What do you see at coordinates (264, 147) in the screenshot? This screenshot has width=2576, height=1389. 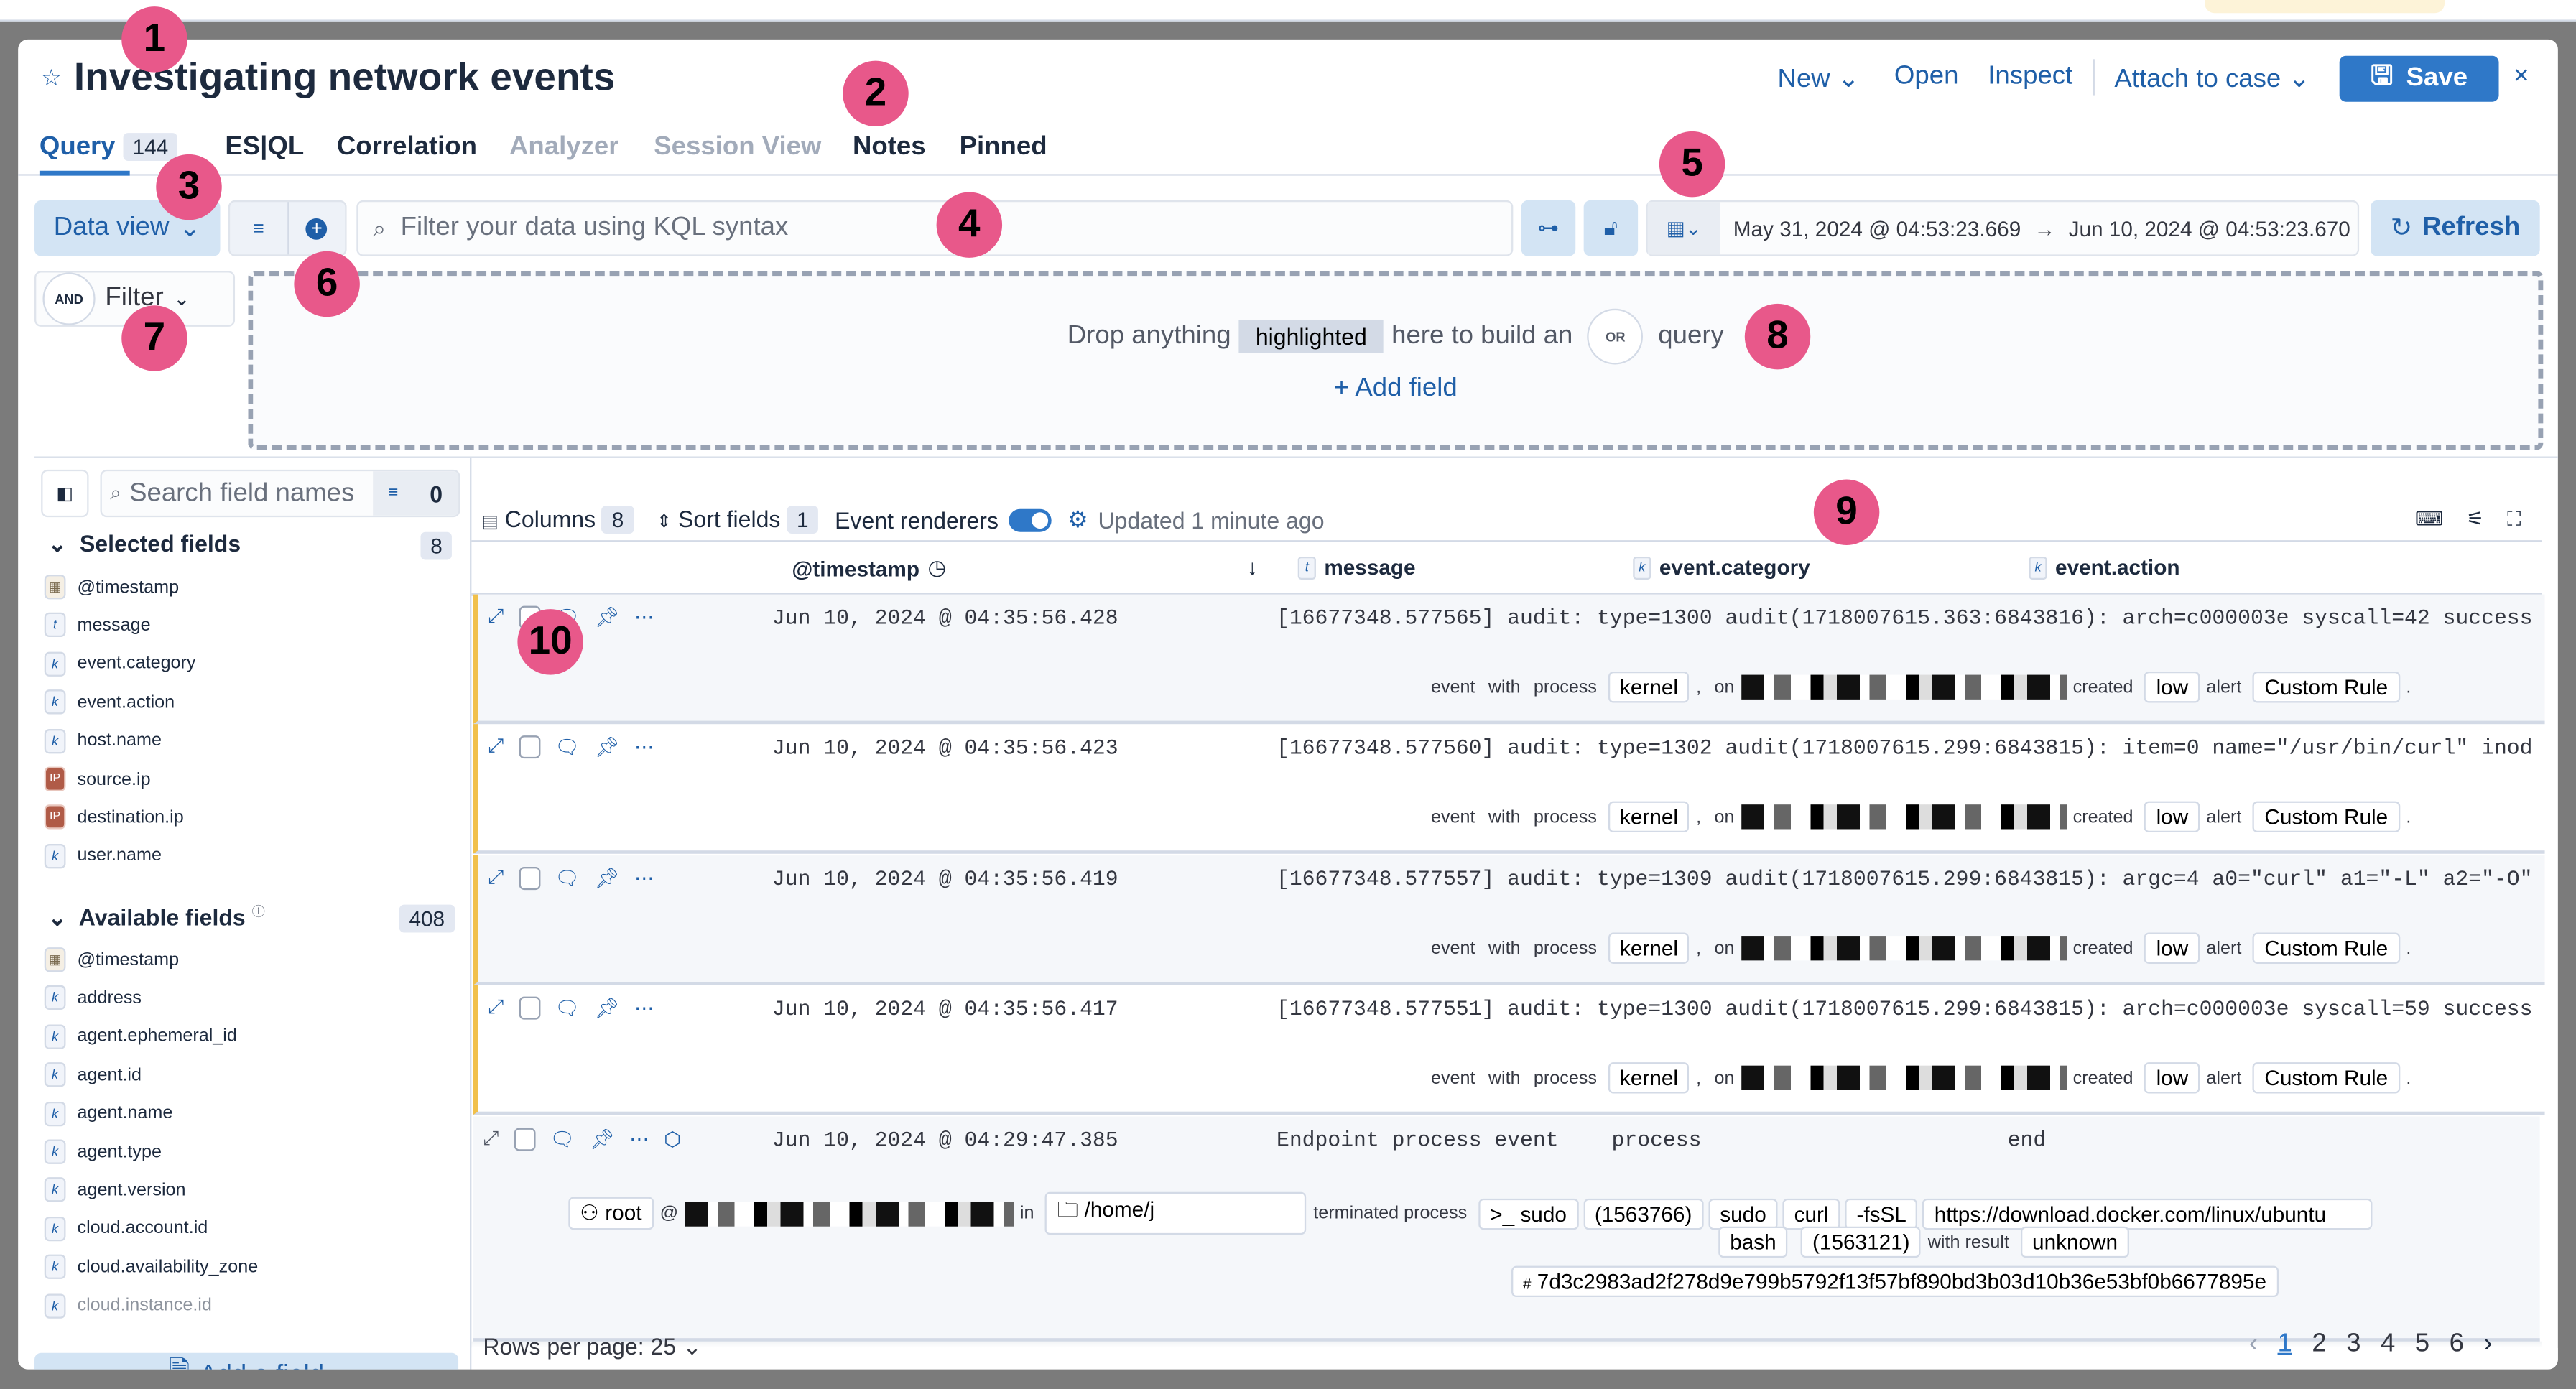 I see `tab-esql: ES|QL` at bounding box center [264, 147].